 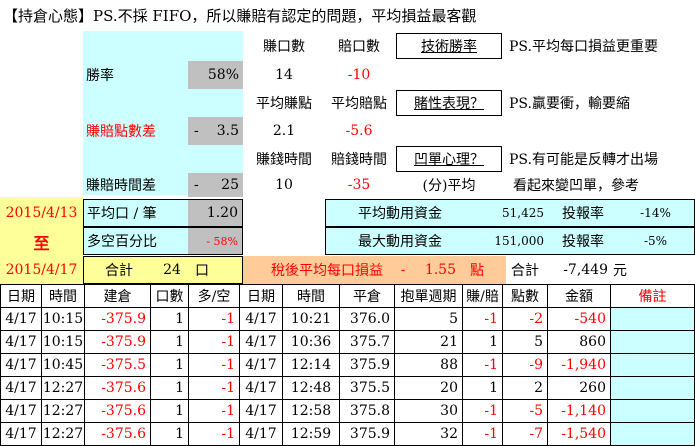 I want to click on win-rate-label: 勝率, so click(x=100, y=76).